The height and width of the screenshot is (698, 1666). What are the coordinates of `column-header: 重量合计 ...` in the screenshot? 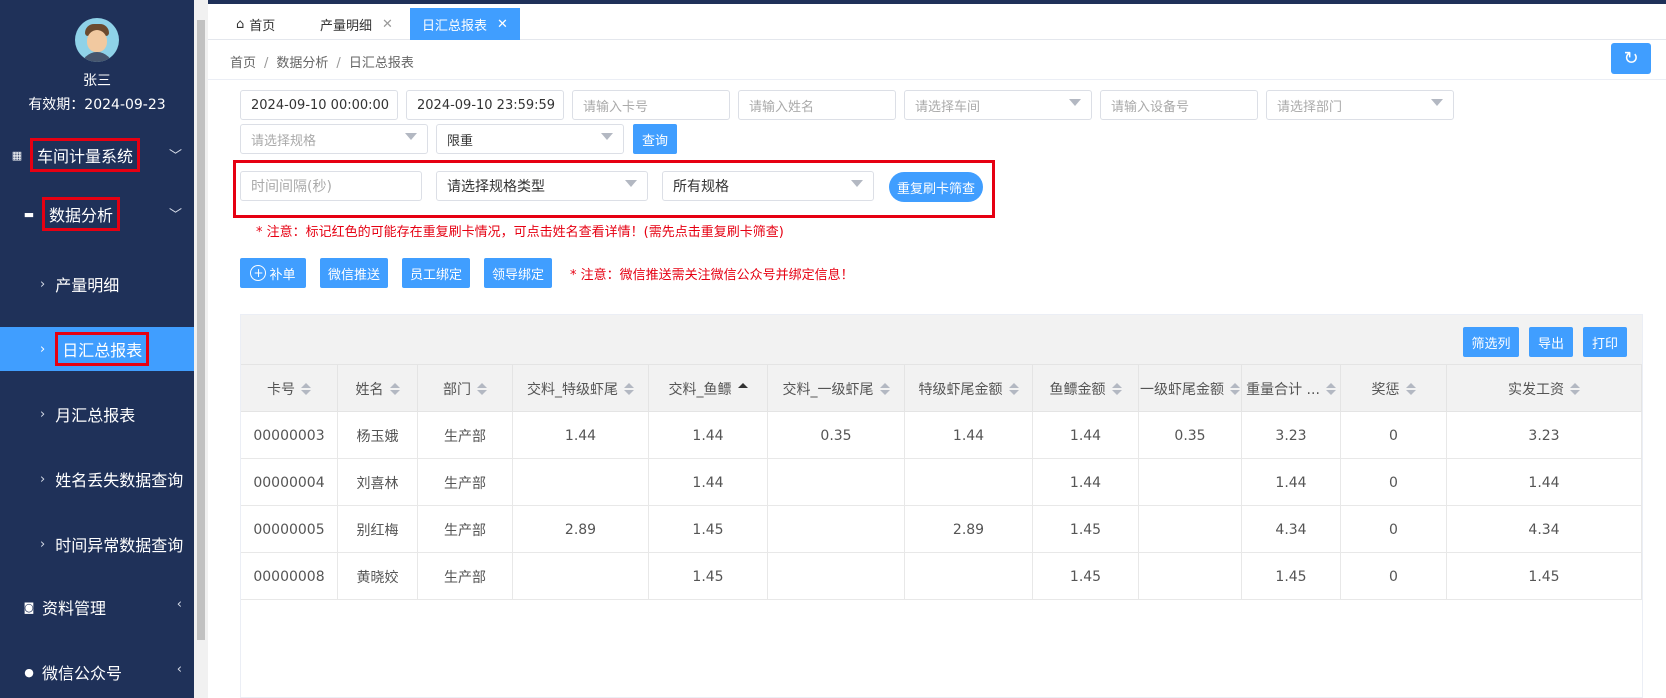 It's located at (1291, 388).